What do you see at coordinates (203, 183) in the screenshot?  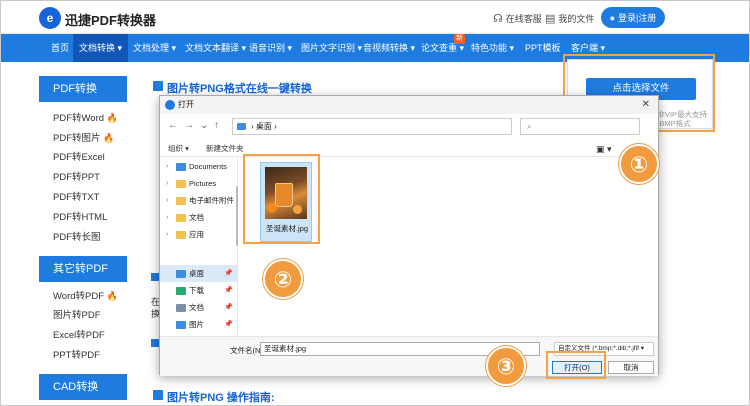 I see `tree-label: Pictures` at bounding box center [203, 183].